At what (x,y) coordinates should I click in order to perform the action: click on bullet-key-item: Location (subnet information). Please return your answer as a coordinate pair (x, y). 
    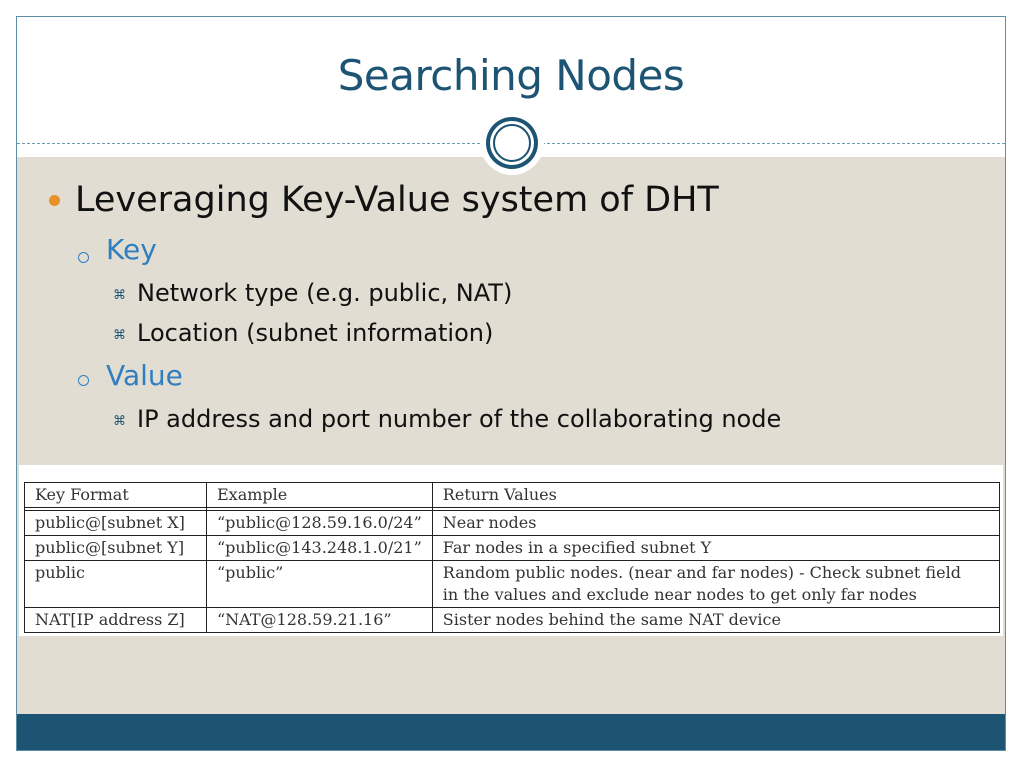
    Looking at the image, I should click on (315, 333).